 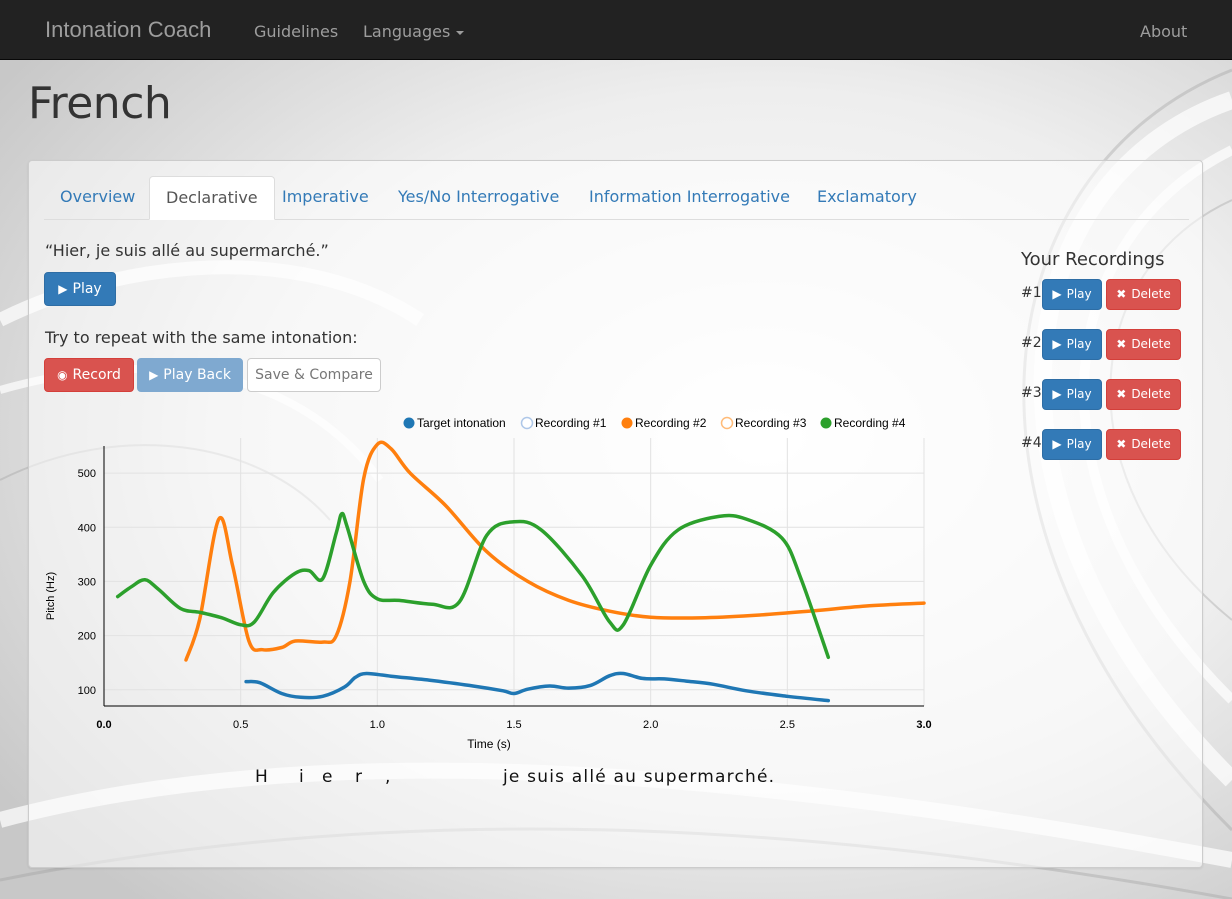 What do you see at coordinates (689, 198) in the screenshot?
I see `tab-information-interrogative: Information Interrogative` at bounding box center [689, 198].